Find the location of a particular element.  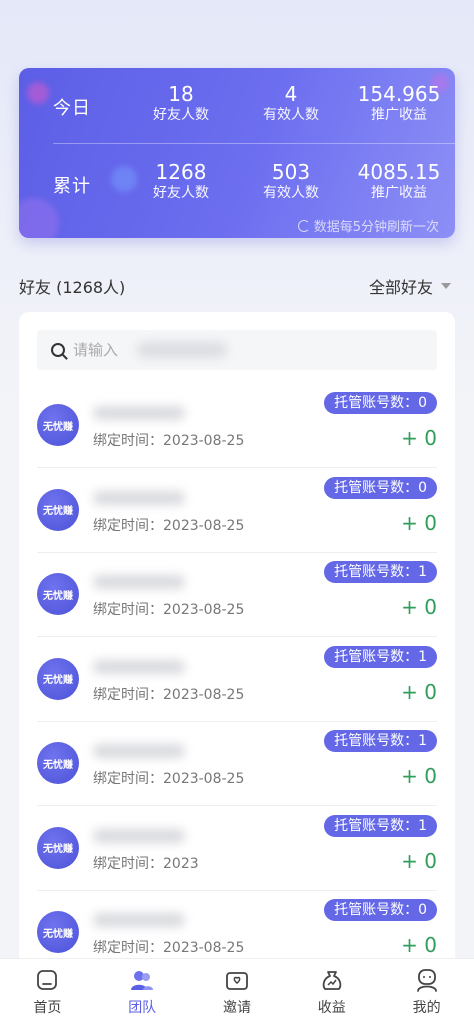

caret-down-icon is located at coordinates (446, 286).